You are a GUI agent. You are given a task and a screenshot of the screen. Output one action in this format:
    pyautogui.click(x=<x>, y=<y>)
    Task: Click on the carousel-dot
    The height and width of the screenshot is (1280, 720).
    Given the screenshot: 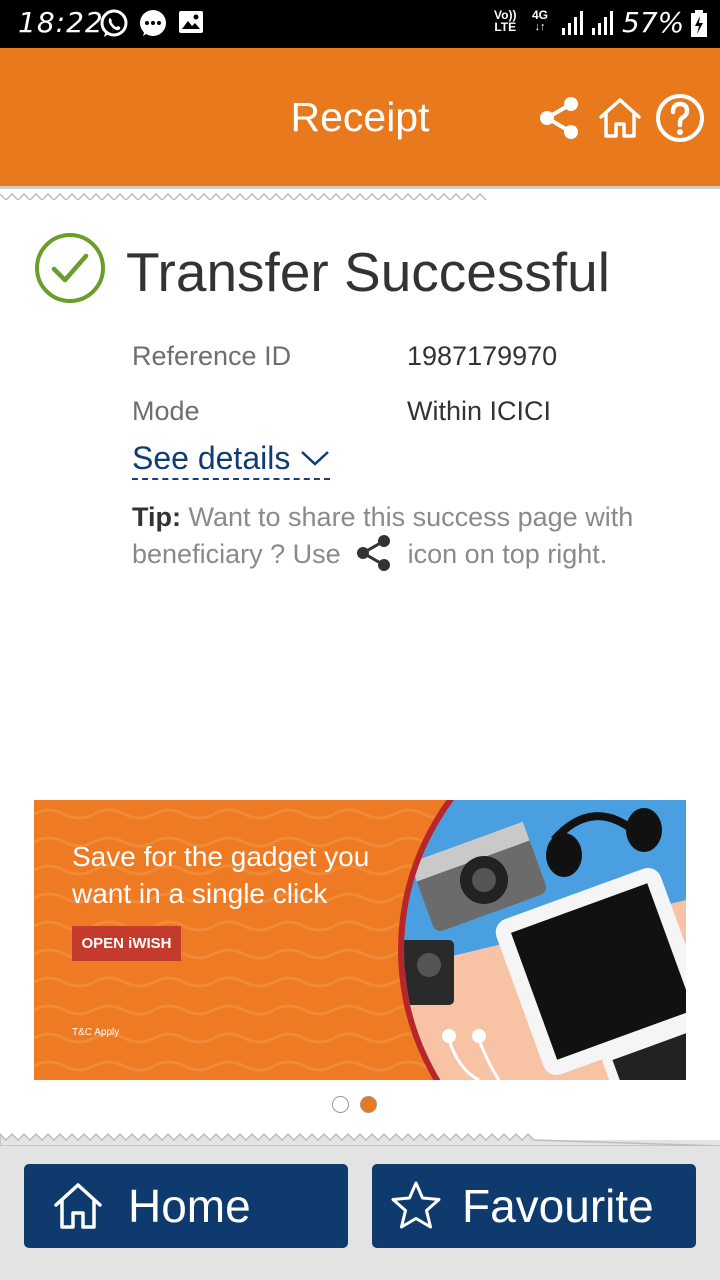 What is the action you would take?
    pyautogui.click(x=340, y=1104)
    